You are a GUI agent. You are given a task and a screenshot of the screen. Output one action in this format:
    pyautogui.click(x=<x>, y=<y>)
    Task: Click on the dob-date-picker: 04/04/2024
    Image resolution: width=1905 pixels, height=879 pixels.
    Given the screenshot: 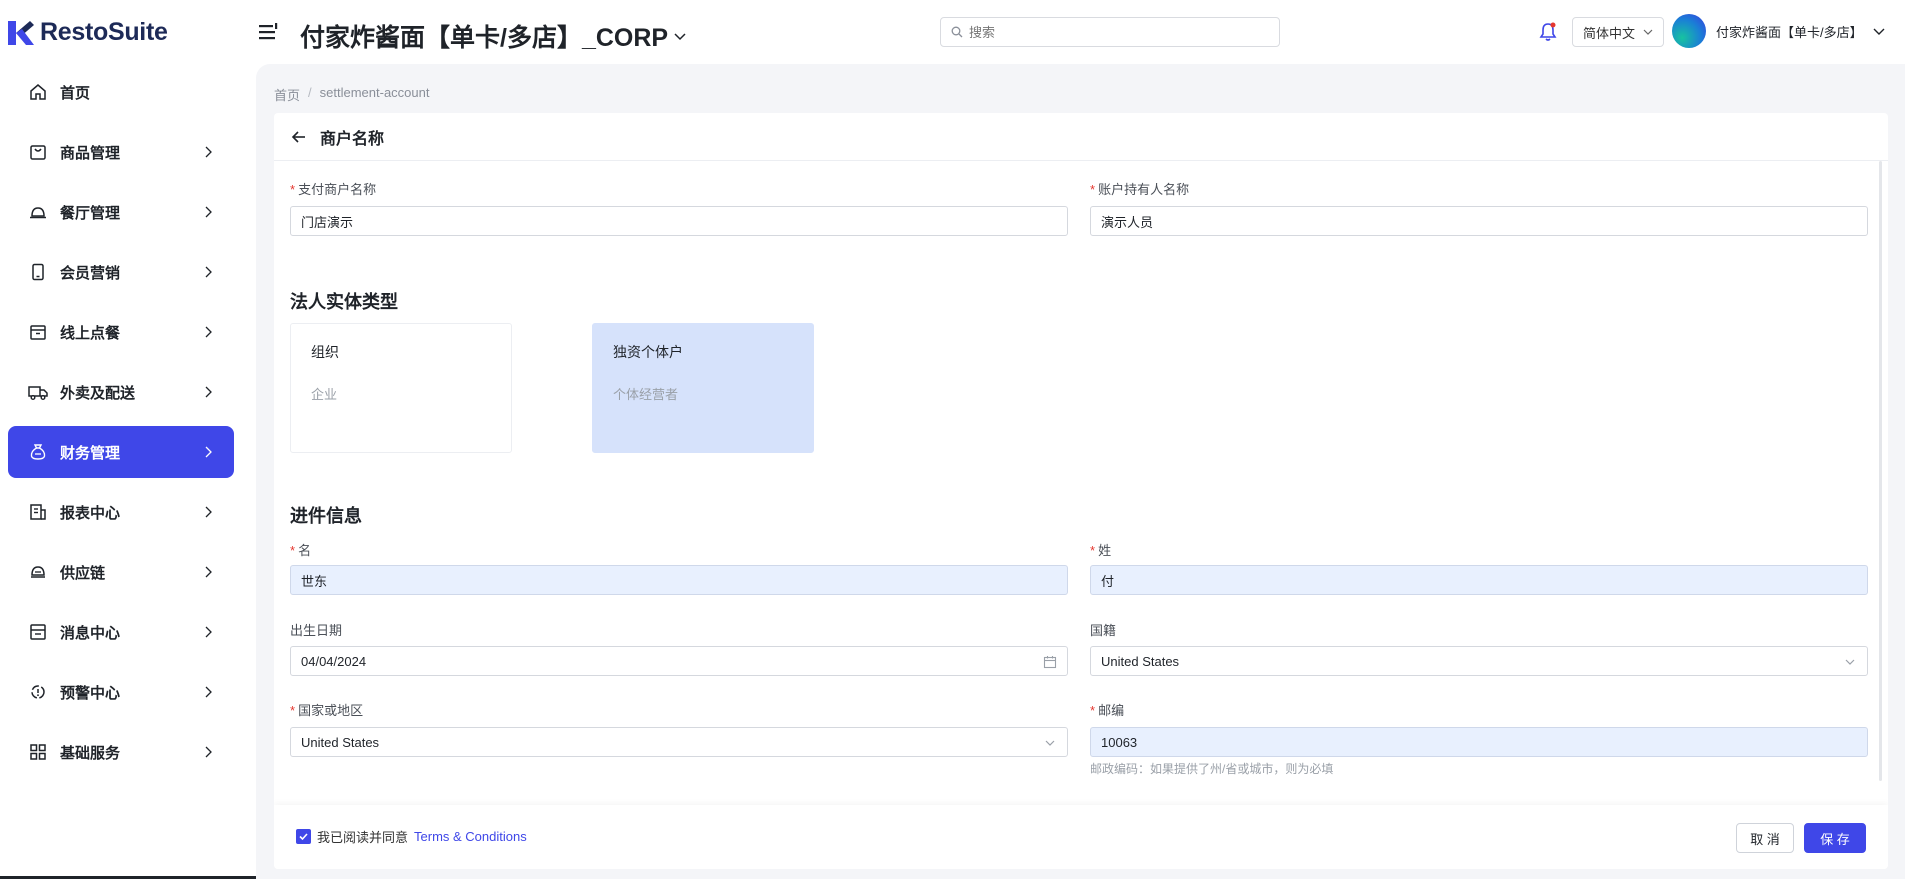 What is the action you would take?
    pyautogui.click(x=679, y=661)
    